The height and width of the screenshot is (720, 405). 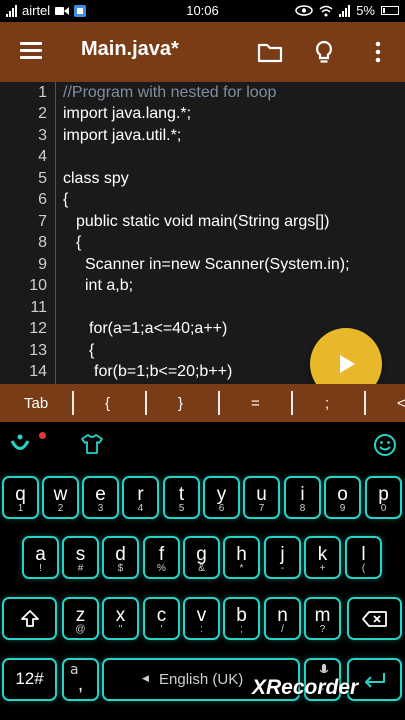 I want to click on key-w: w2, so click(x=60, y=497).